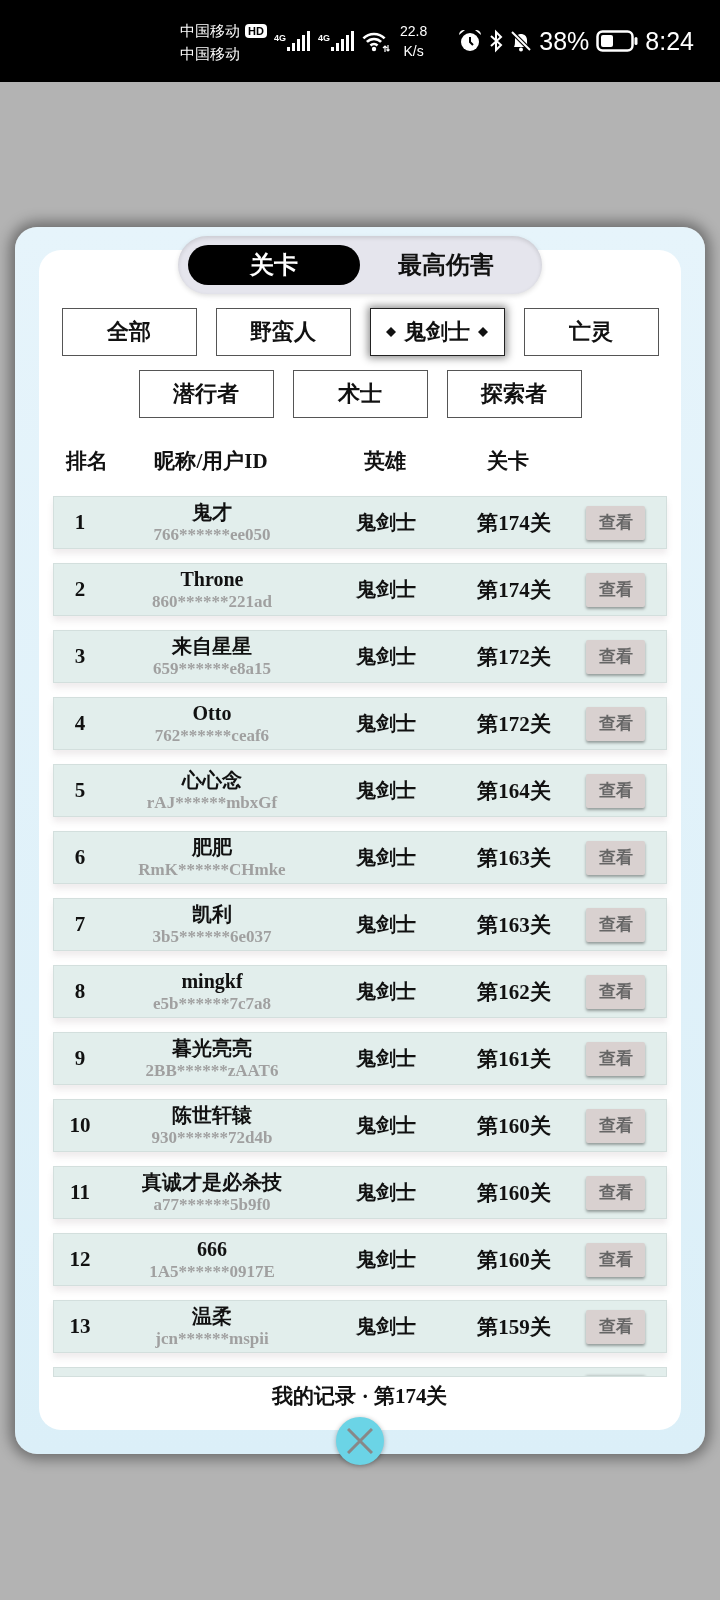 The height and width of the screenshot is (1600, 720). What do you see at coordinates (521, 41) in the screenshot?
I see `muted-bell-icon` at bounding box center [521, 41].